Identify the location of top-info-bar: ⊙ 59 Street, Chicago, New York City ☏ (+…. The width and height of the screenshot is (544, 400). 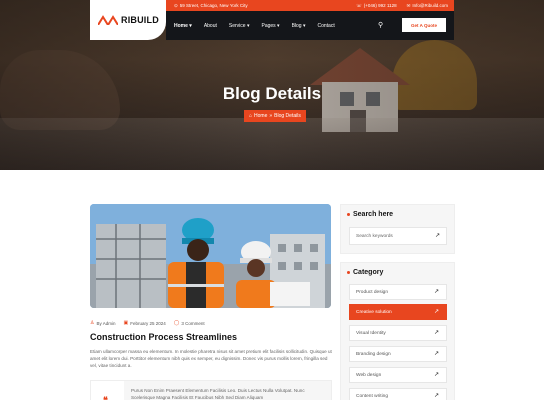
(310, 5).